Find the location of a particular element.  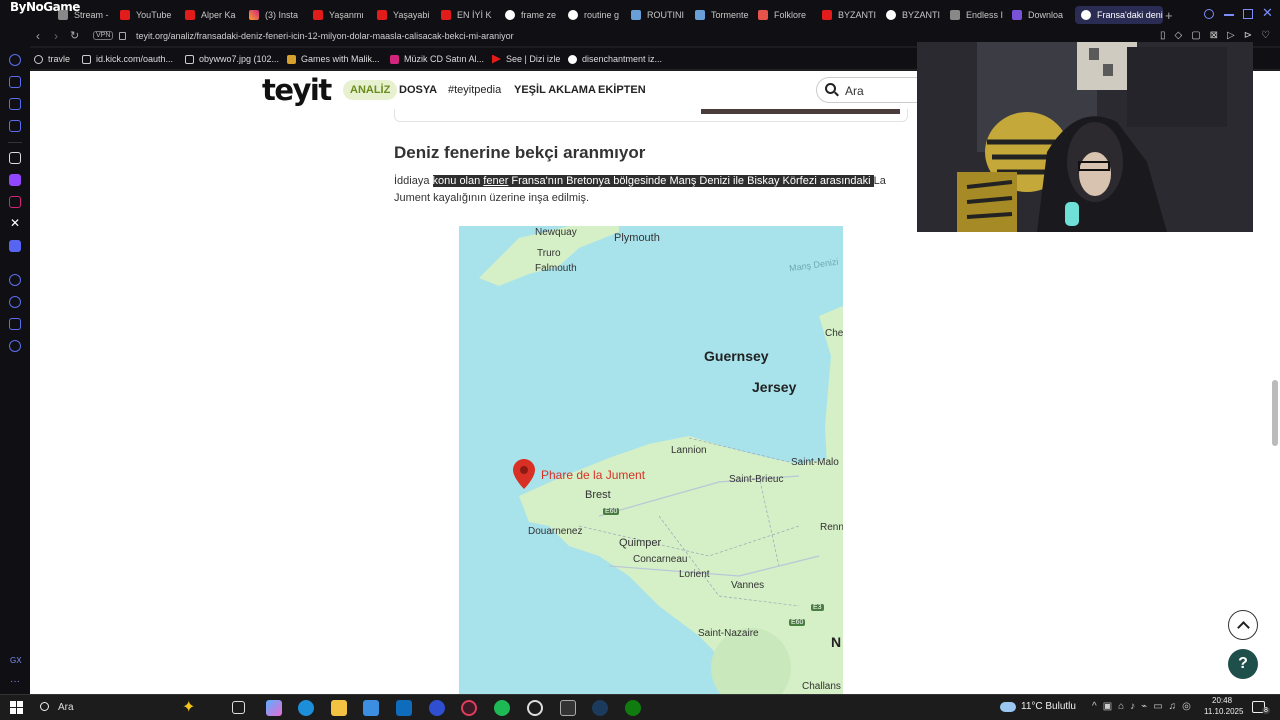

maximize-icon is located at coordinates (1248, 14).